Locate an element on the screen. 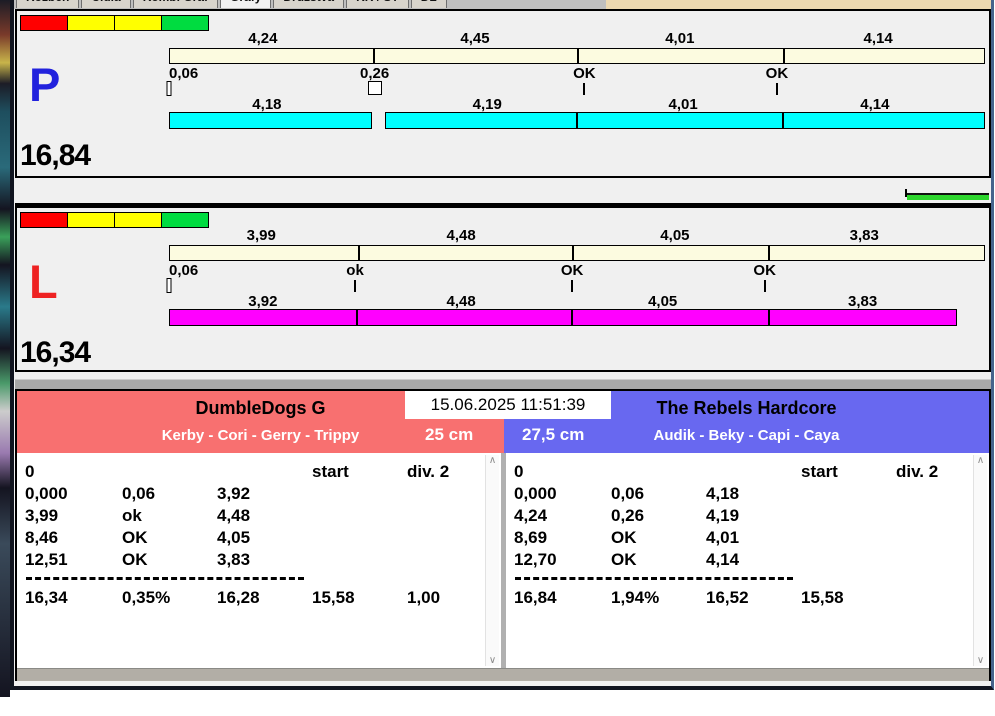 Image resolution: width=995 pixels, height=716 pixels. value-cell: 3,83 is located at coordinates (234, 559).